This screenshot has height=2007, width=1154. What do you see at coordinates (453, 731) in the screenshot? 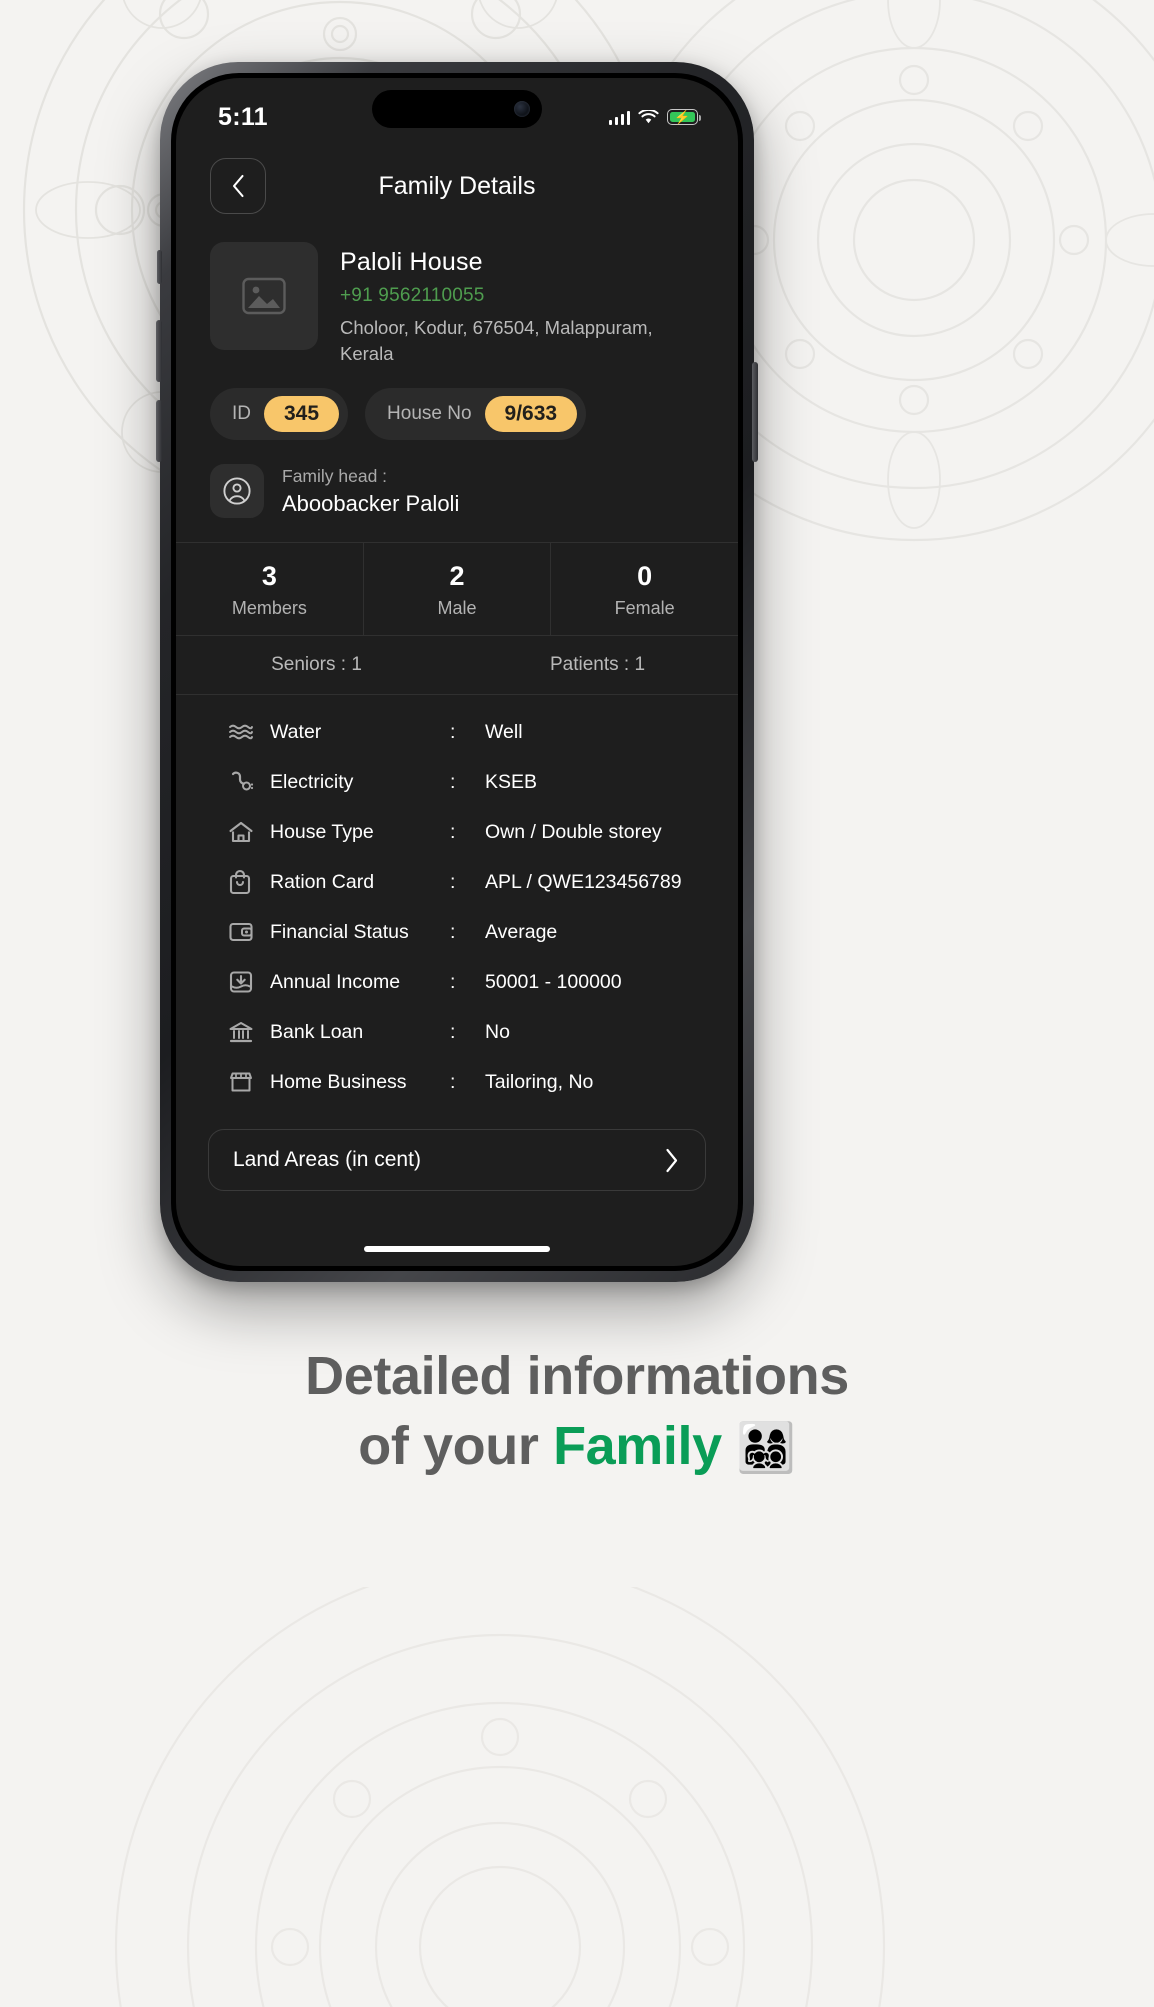
I see `detail-colon-water: :` at bounding box center [453, 731].